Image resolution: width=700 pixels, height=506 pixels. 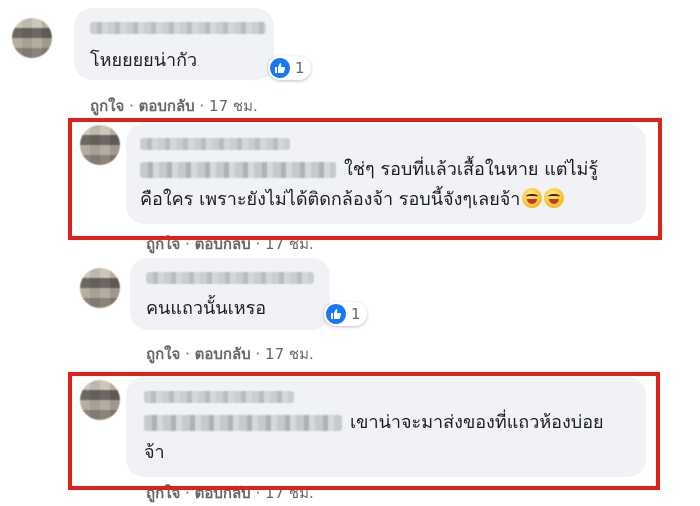 What do you see at coordinates (174, 44) in the screenshot?
I see `comment-bubble: โหยยยยน่ากัว` at bounding box center [174, 44].